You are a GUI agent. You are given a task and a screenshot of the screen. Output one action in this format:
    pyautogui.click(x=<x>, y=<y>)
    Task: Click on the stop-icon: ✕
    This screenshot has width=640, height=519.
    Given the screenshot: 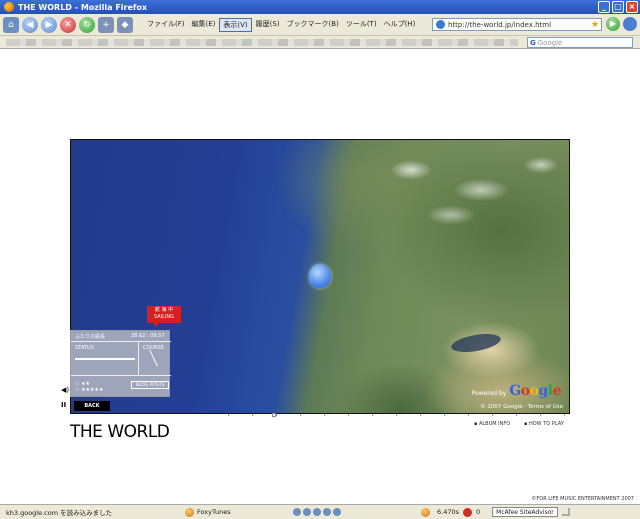 What is the action you would take?
    pyautogui.click(x=68, y=24)
    